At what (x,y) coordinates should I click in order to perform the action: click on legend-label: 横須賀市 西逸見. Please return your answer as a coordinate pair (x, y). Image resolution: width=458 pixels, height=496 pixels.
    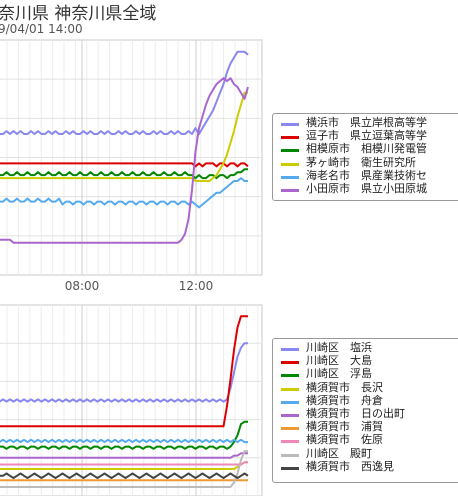
    Looking at the image, I should click on (350, 466).